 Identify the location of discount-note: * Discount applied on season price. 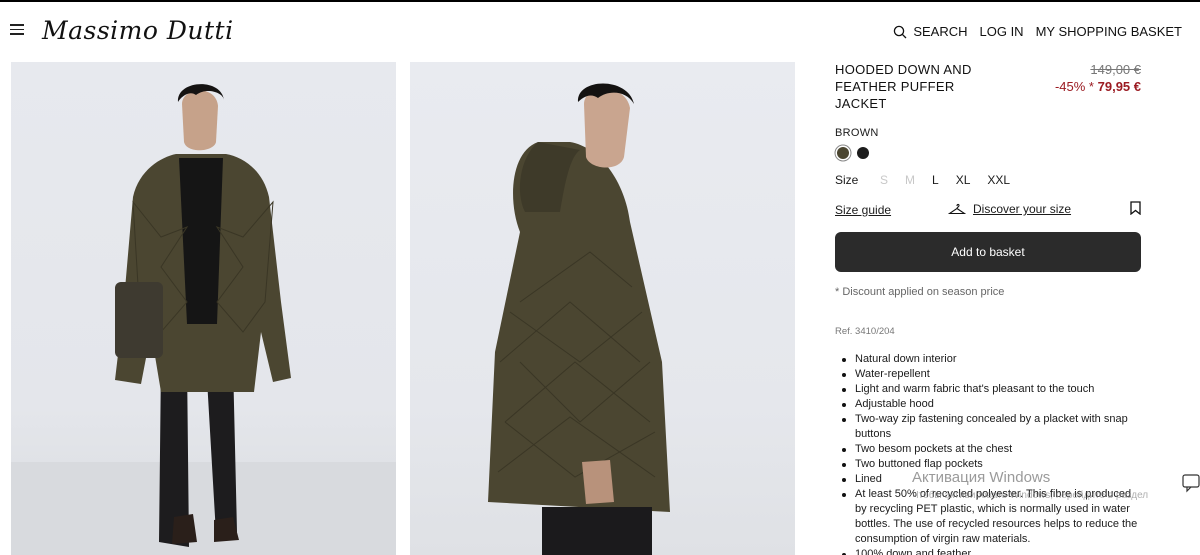
(920, 292).